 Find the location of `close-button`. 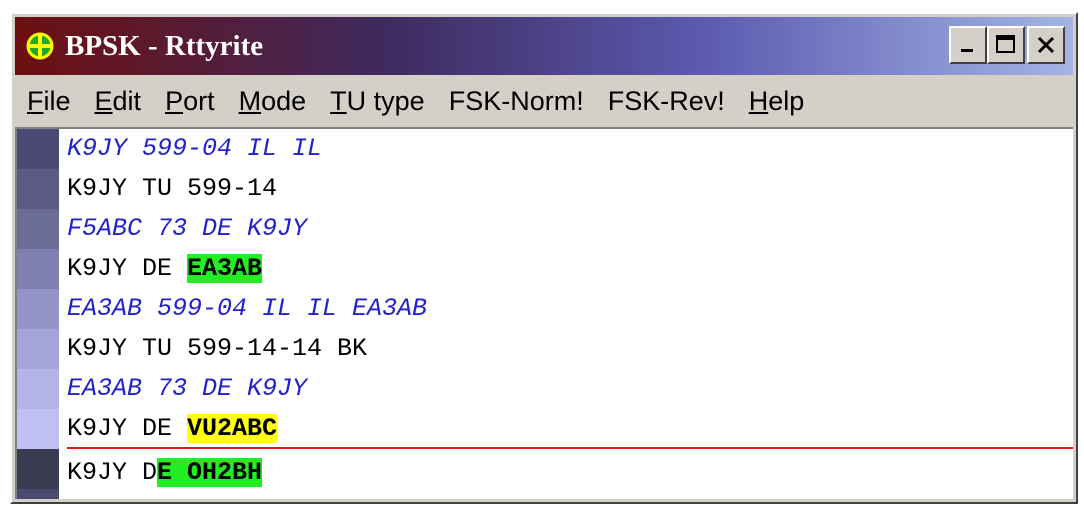

close-button is located at coordinates (1046, 45).